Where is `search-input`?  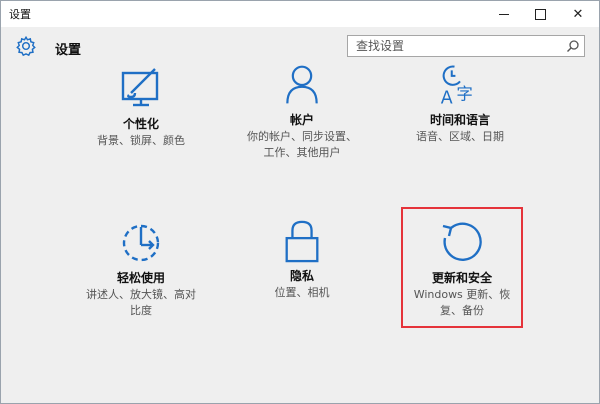 search-input is located at coordinates (455, 46).